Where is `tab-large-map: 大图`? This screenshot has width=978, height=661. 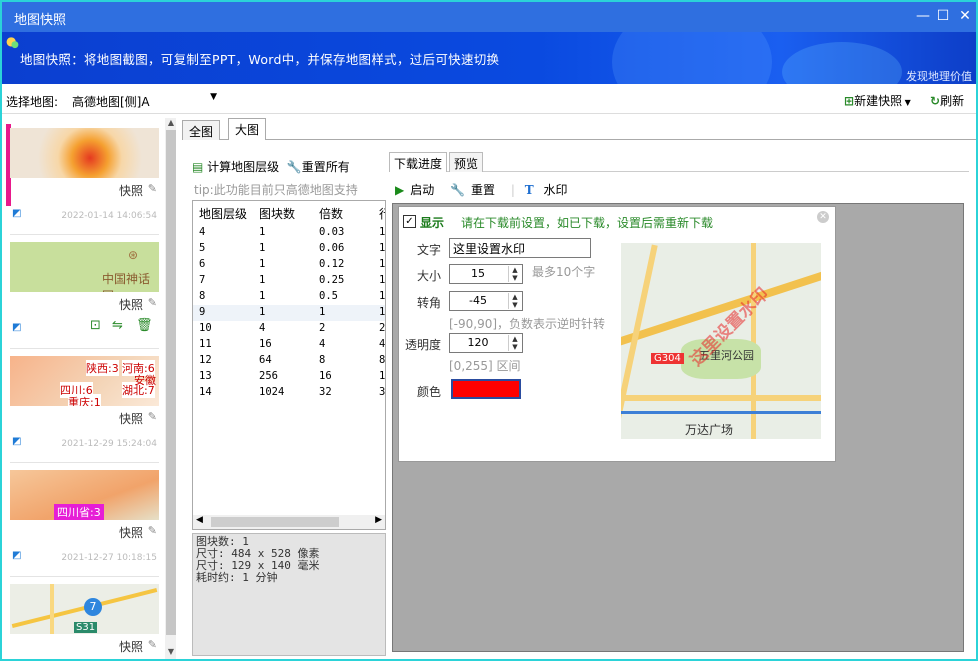 tab-large-map: 大图 is located at coordinates (247, 129).